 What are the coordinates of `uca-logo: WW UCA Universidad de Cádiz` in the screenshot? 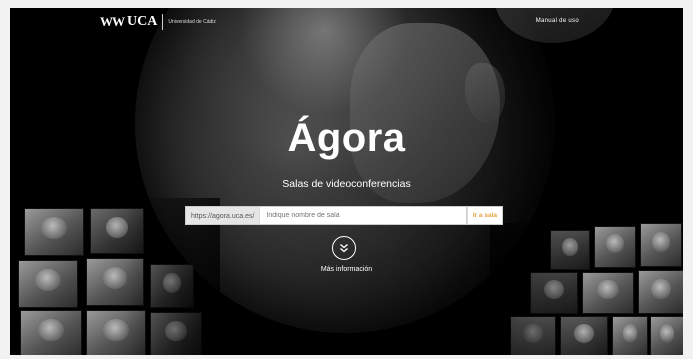 It's located at (158, 22).